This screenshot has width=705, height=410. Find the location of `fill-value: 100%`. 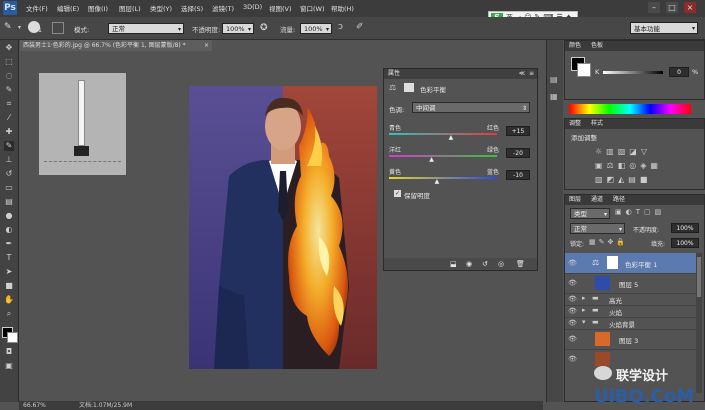

fill-value: 100% is located at coordinates (685, 243).